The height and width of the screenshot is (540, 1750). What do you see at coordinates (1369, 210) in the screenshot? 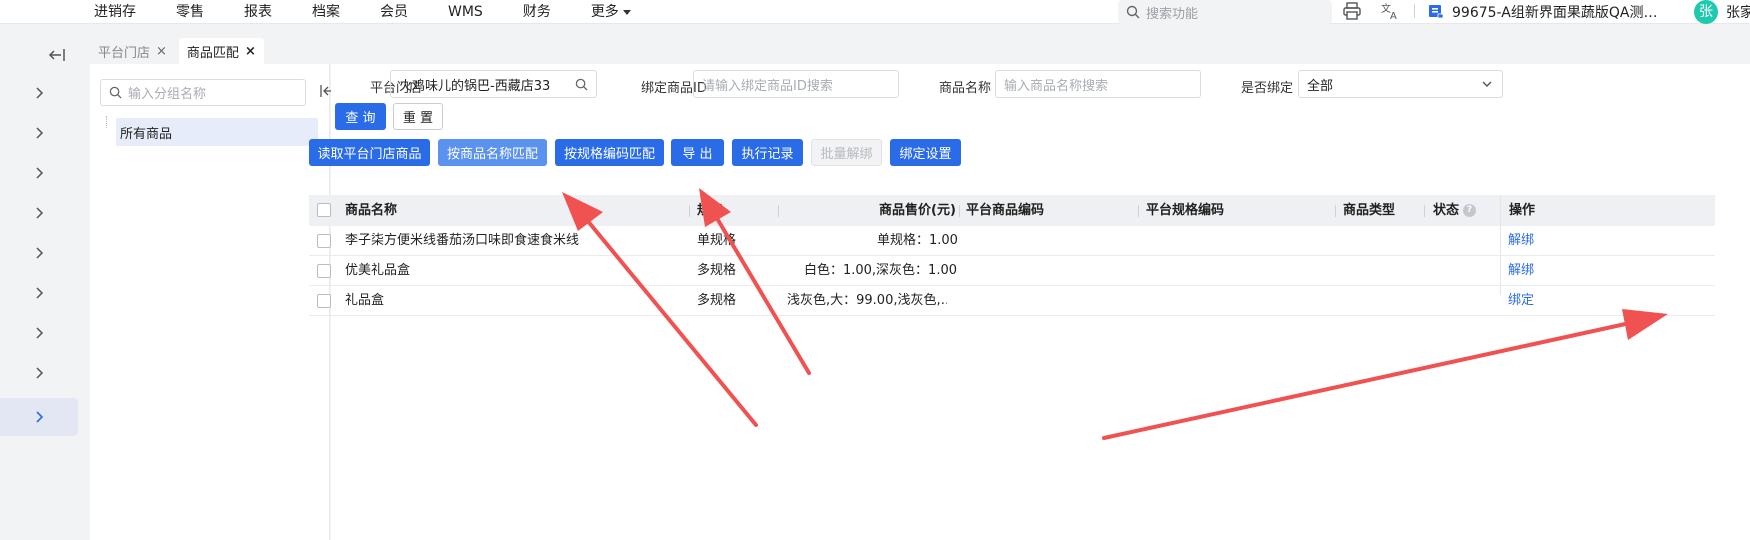
I see `col-goods-type: 商品类型` at bounding box center [1369, 210].